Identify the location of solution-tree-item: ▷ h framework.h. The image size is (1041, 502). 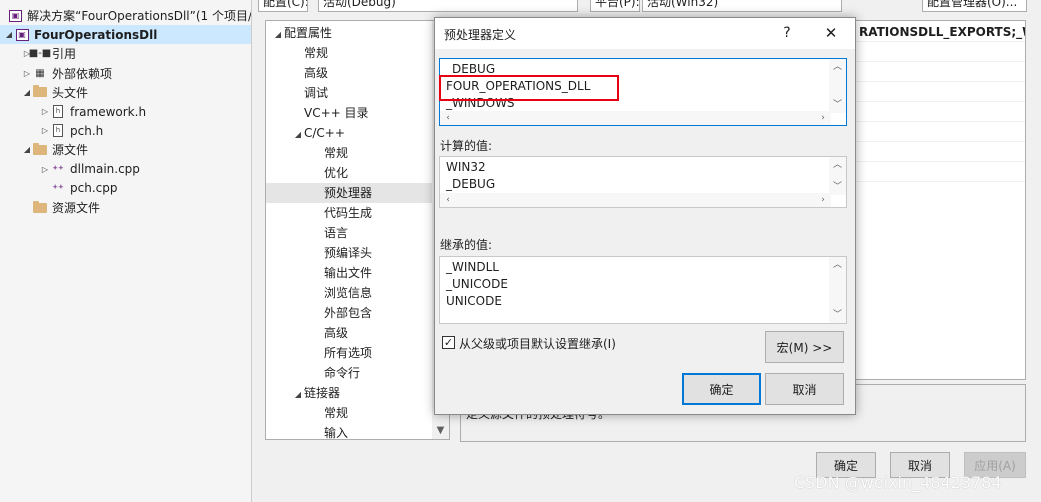
(125, 111).